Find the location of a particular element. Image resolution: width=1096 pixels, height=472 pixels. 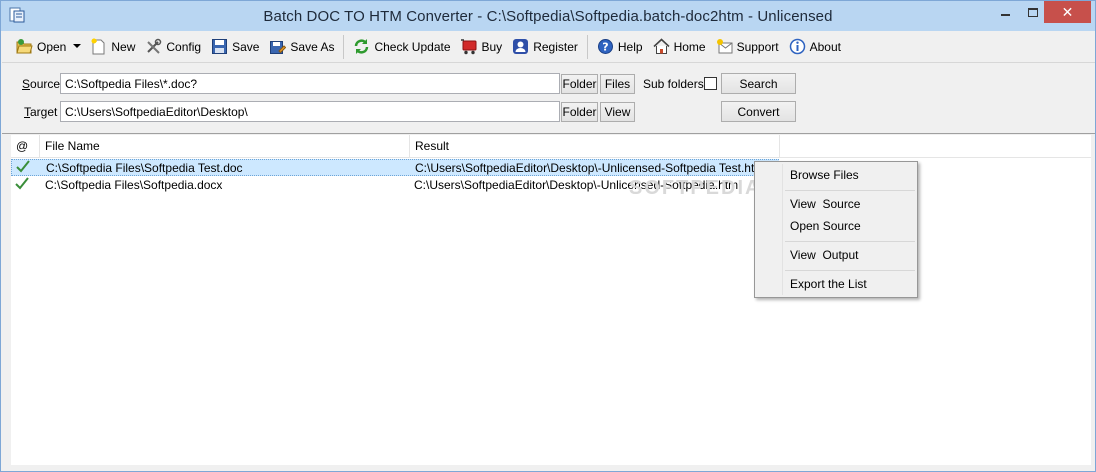

config-label: Config is located at coordinates (184, 46).